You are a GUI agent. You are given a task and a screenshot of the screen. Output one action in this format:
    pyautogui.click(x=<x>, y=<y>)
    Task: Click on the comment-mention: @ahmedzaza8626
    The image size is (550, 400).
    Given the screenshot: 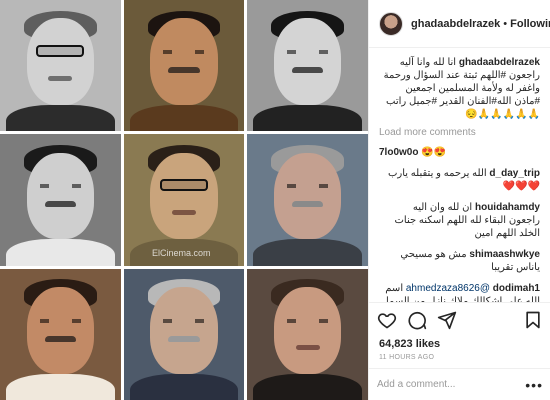 What is the action you would take?
    pyautogui.click(x=448, y=288)
    